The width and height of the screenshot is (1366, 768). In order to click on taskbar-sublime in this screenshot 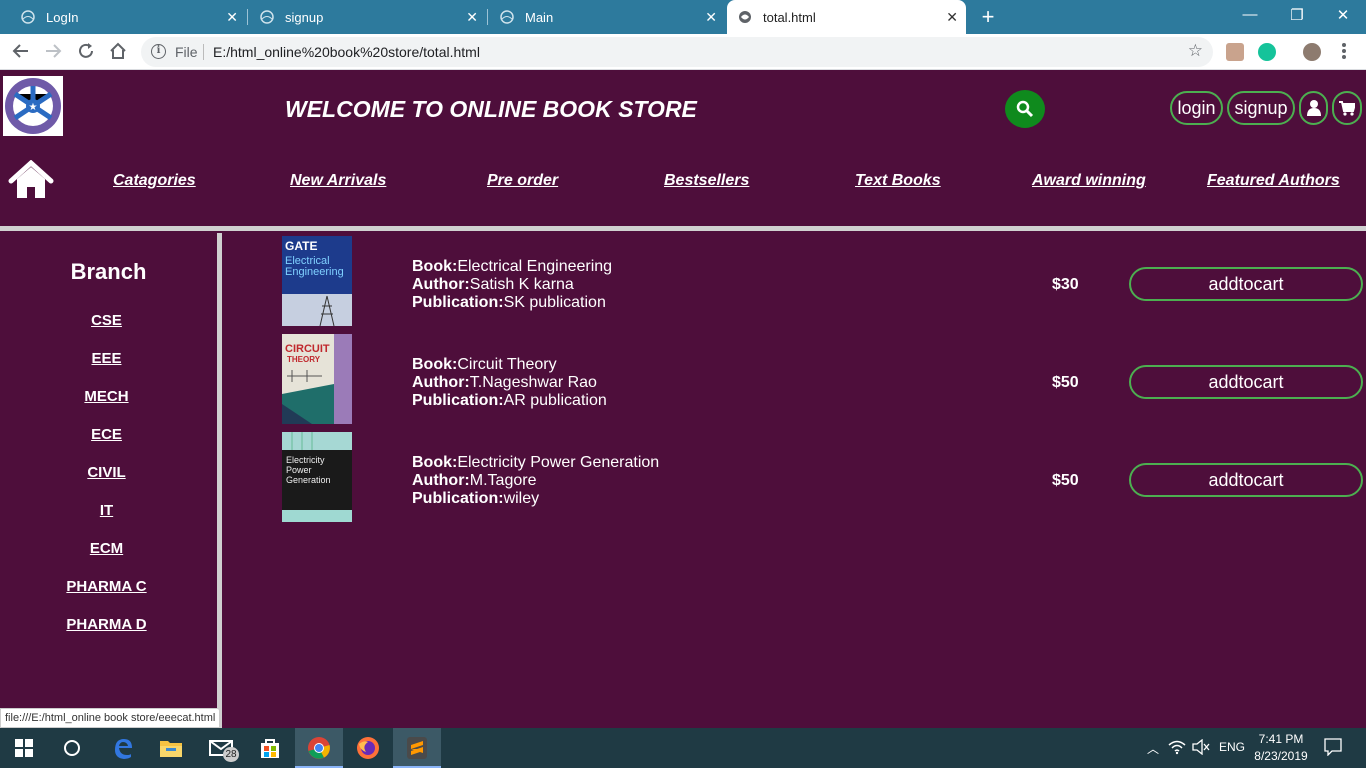, I will do `click(417, 748)`.